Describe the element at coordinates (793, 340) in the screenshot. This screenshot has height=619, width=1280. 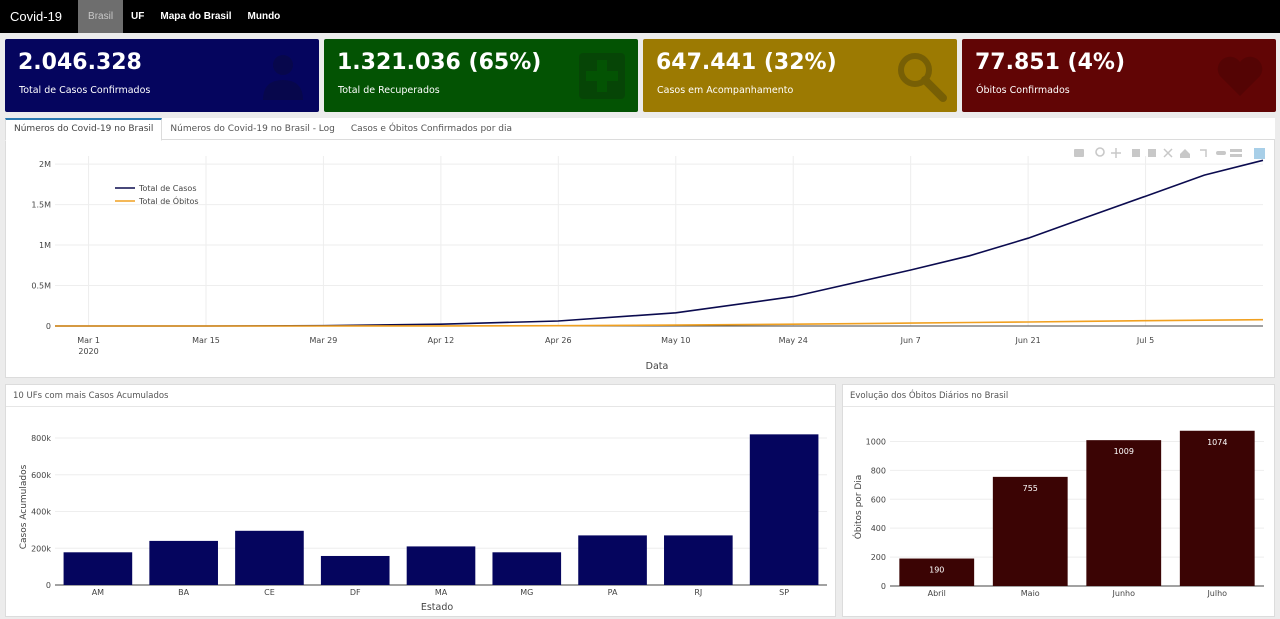
I see `x-tick-label: May 24` at that location.